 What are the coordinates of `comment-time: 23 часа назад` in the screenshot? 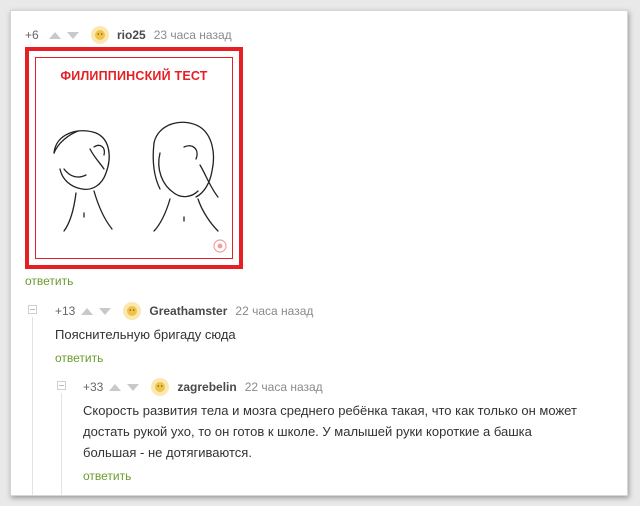 It's located at (193, 35).